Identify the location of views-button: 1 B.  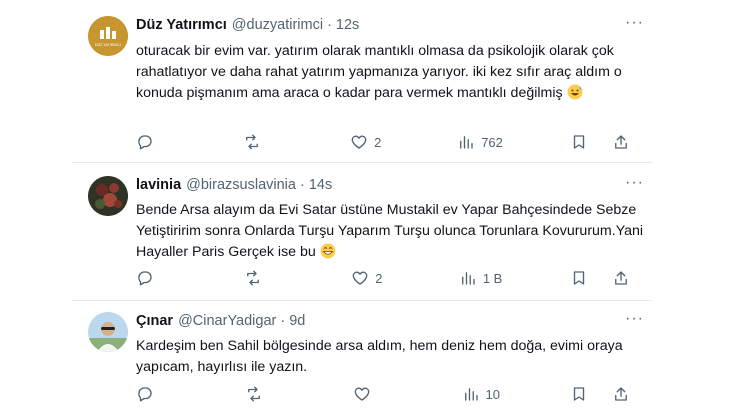
(481, 278).